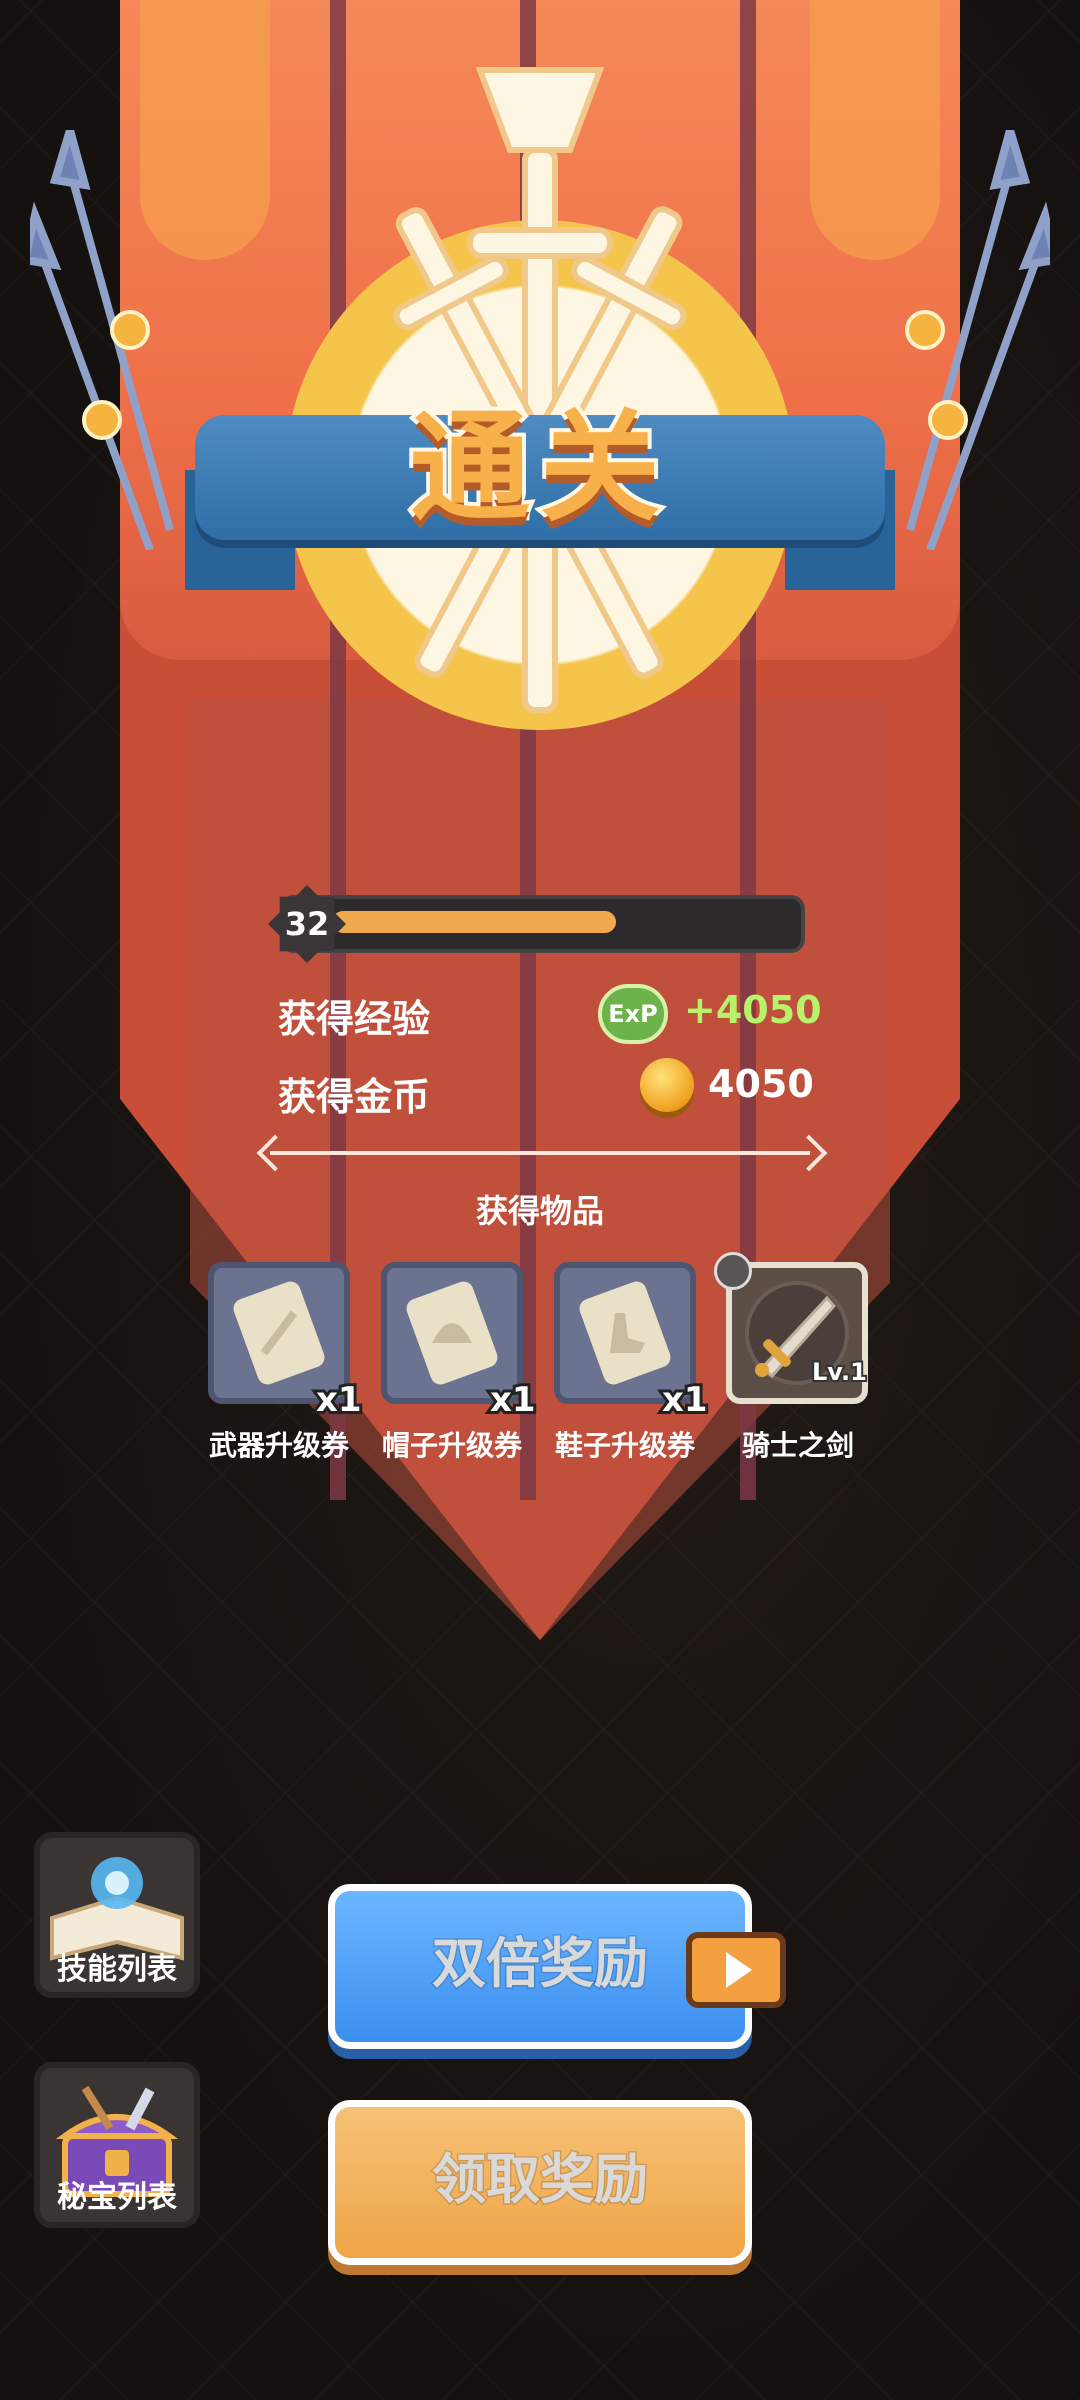  I want to click on shoe-ticket-icon, so click(625, 1333).